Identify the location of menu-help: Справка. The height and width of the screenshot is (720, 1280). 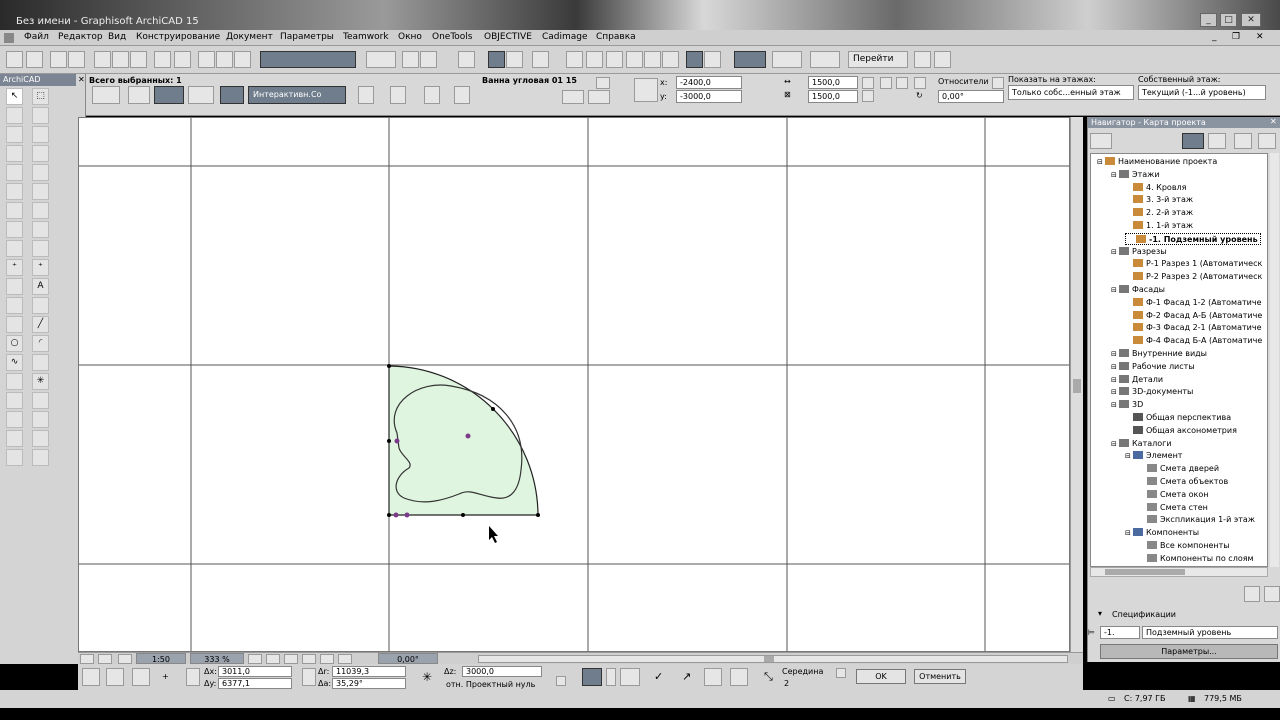
(616, 37).